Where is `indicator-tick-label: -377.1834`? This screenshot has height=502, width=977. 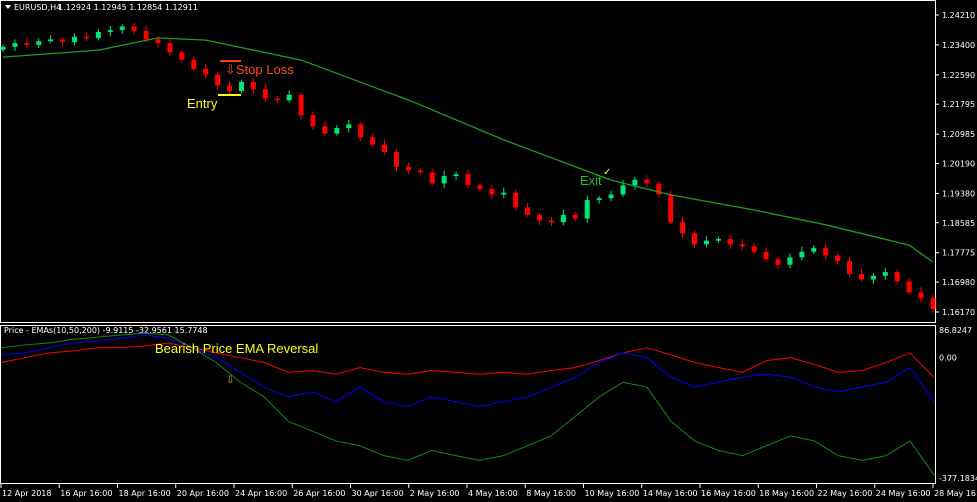
indicator-tick-label: -377.1834 is located at coordinates (958, 478).